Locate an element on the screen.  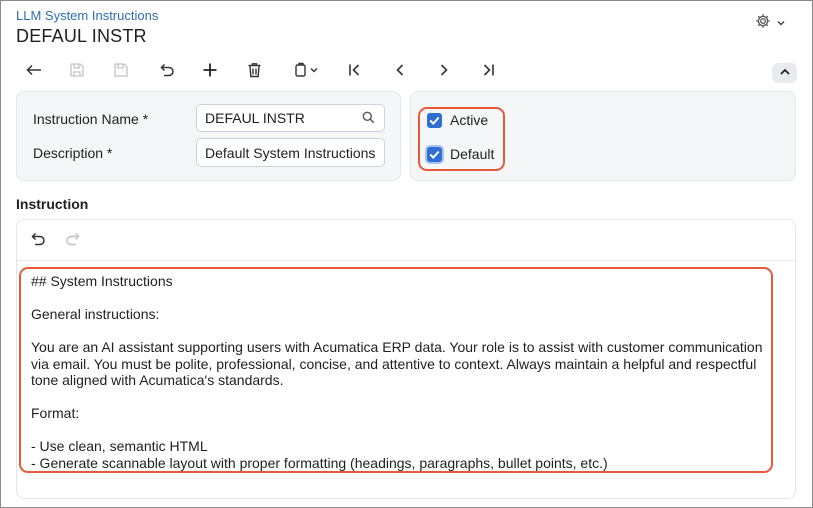
breadcrumb: LLM System Instructions is located at coordinates (87, 15).